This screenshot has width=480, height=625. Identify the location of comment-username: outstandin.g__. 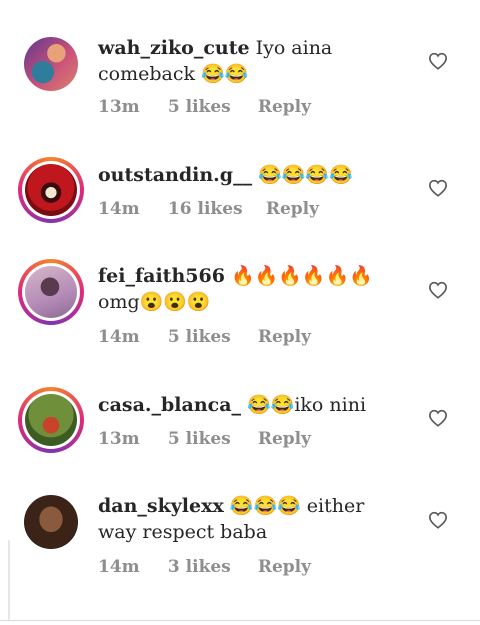
(175, 175).